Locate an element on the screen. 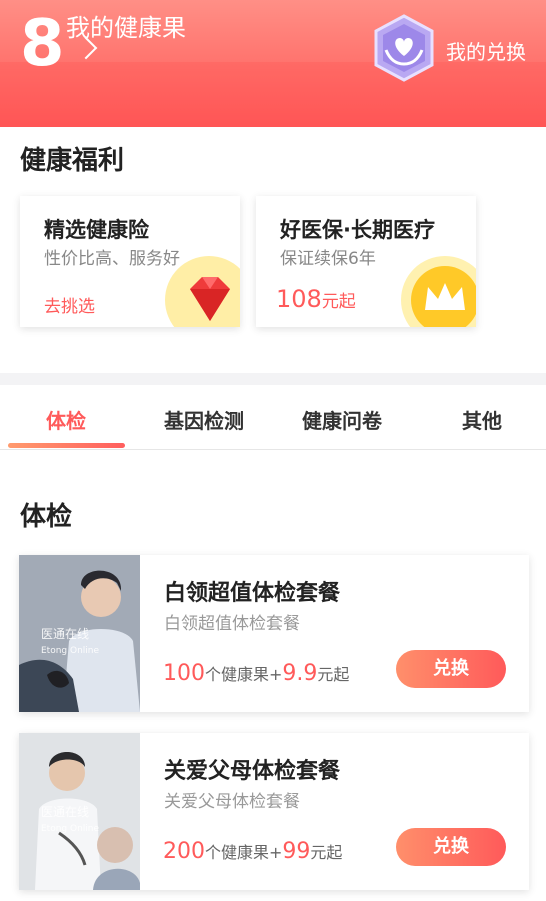  welfare-card-medical: 好医保·长期医疗 保证续保6年 108元起 is located at coordinates (366, 261).